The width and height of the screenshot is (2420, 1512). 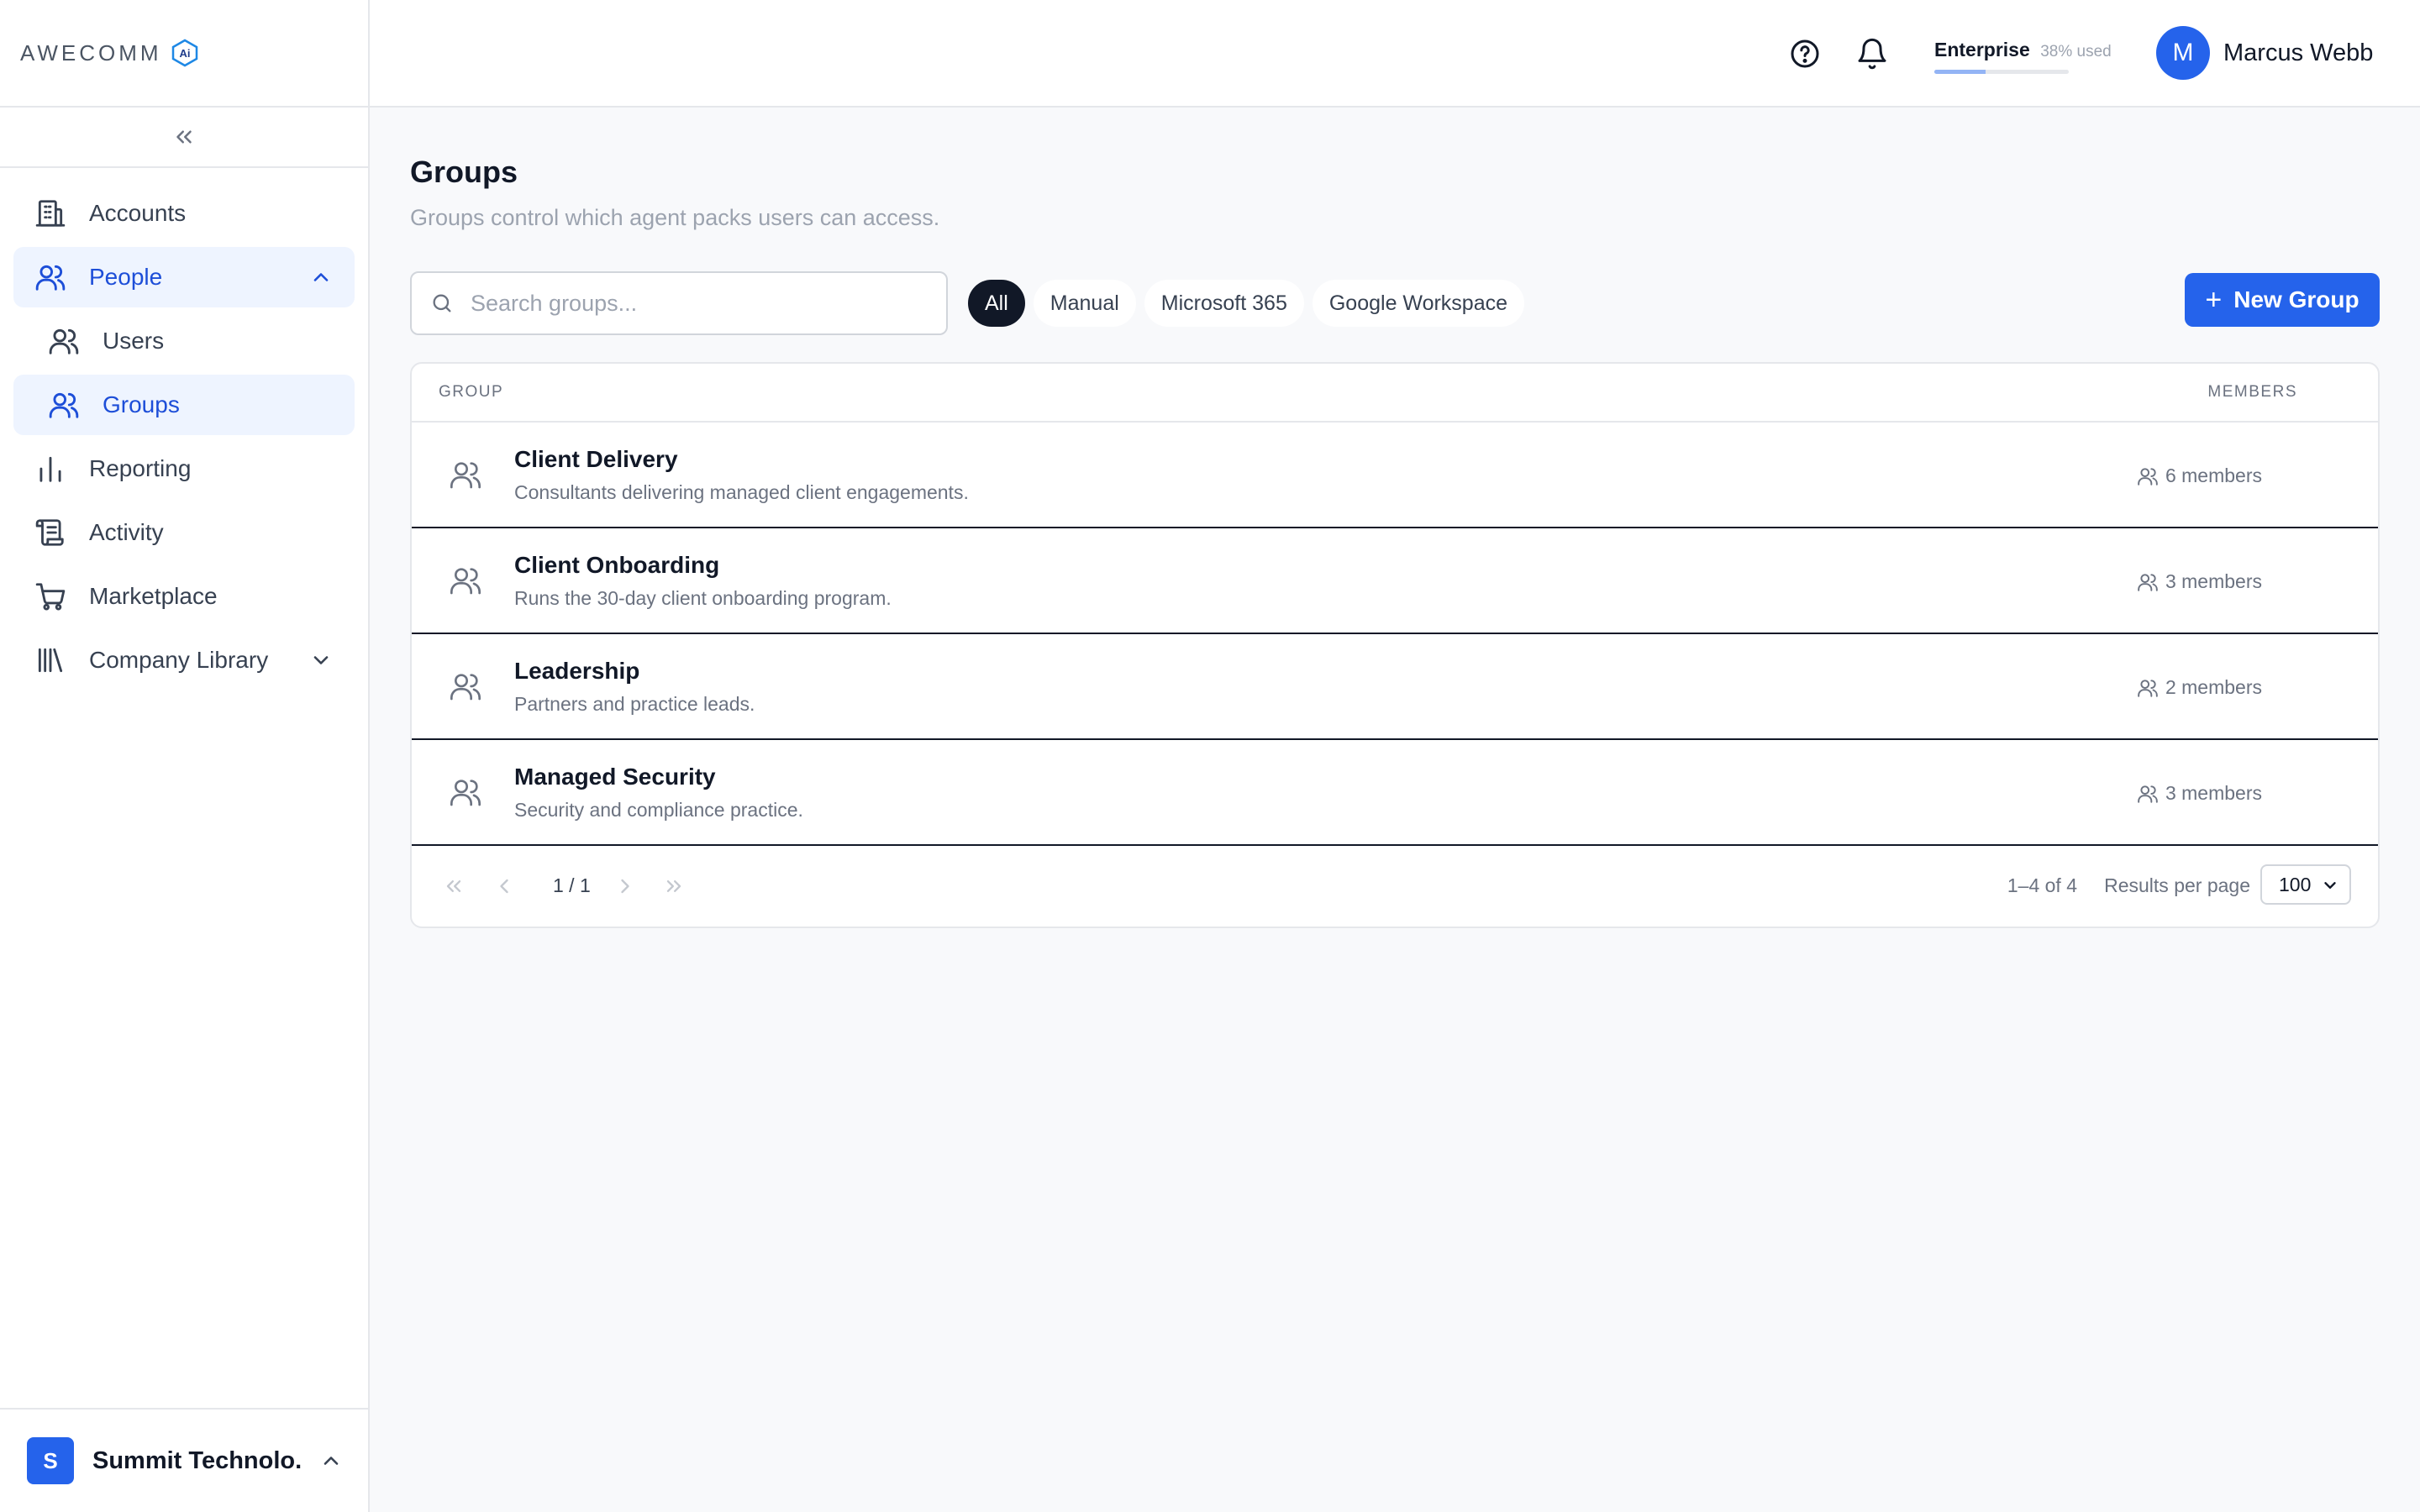 I want to click on chevron-left-icon, so click(x=504, y=886).